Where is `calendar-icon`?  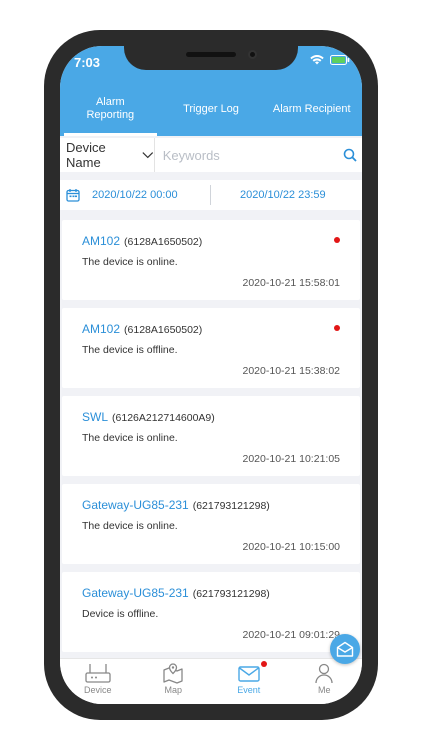 calendar-icon is located at coordinates (73, 195).